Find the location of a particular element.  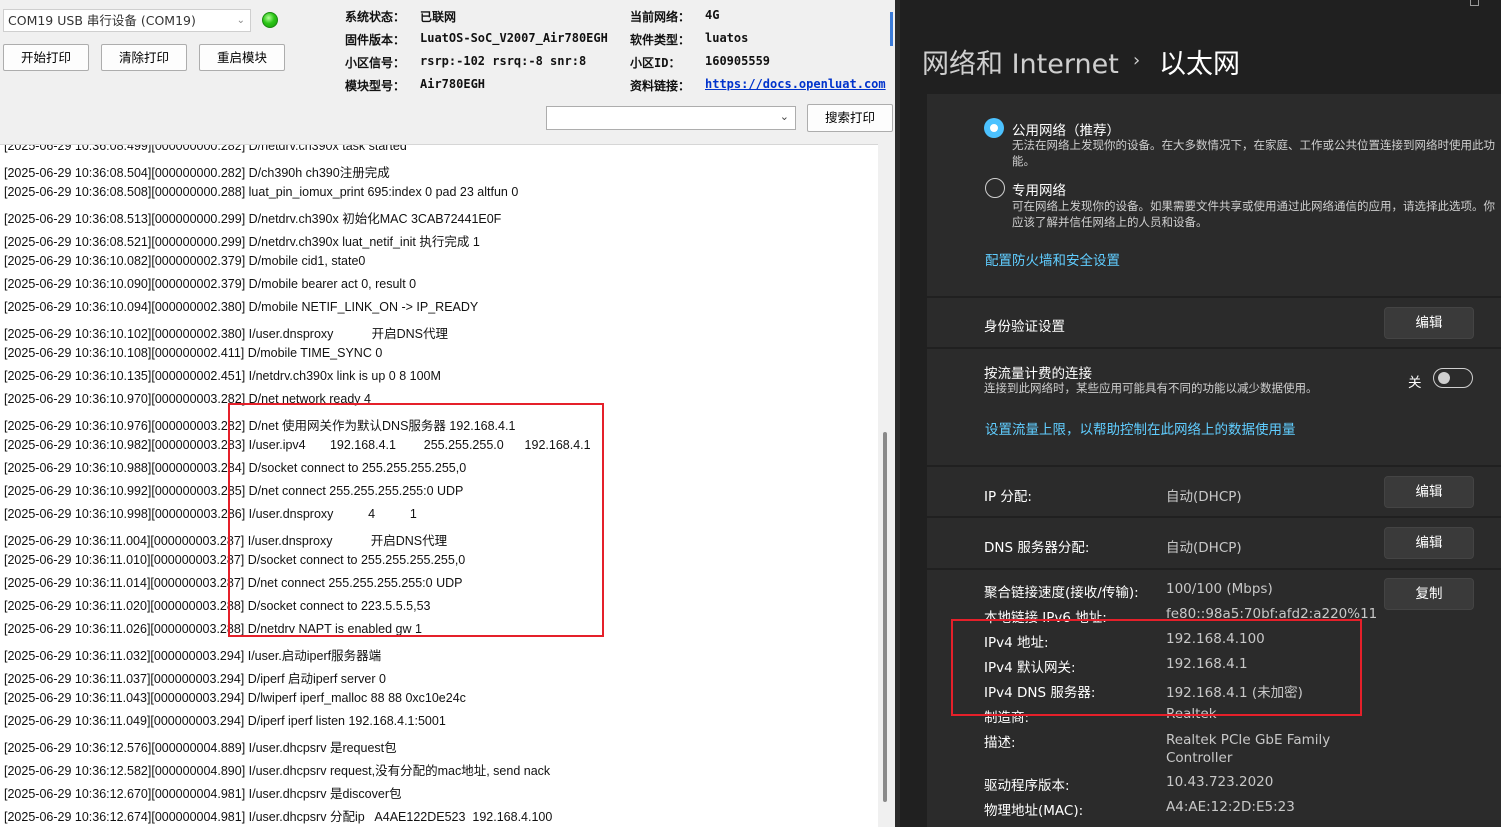

ip-assignment-value: 自动(DHCP) is located at coordinates (1204, 497).